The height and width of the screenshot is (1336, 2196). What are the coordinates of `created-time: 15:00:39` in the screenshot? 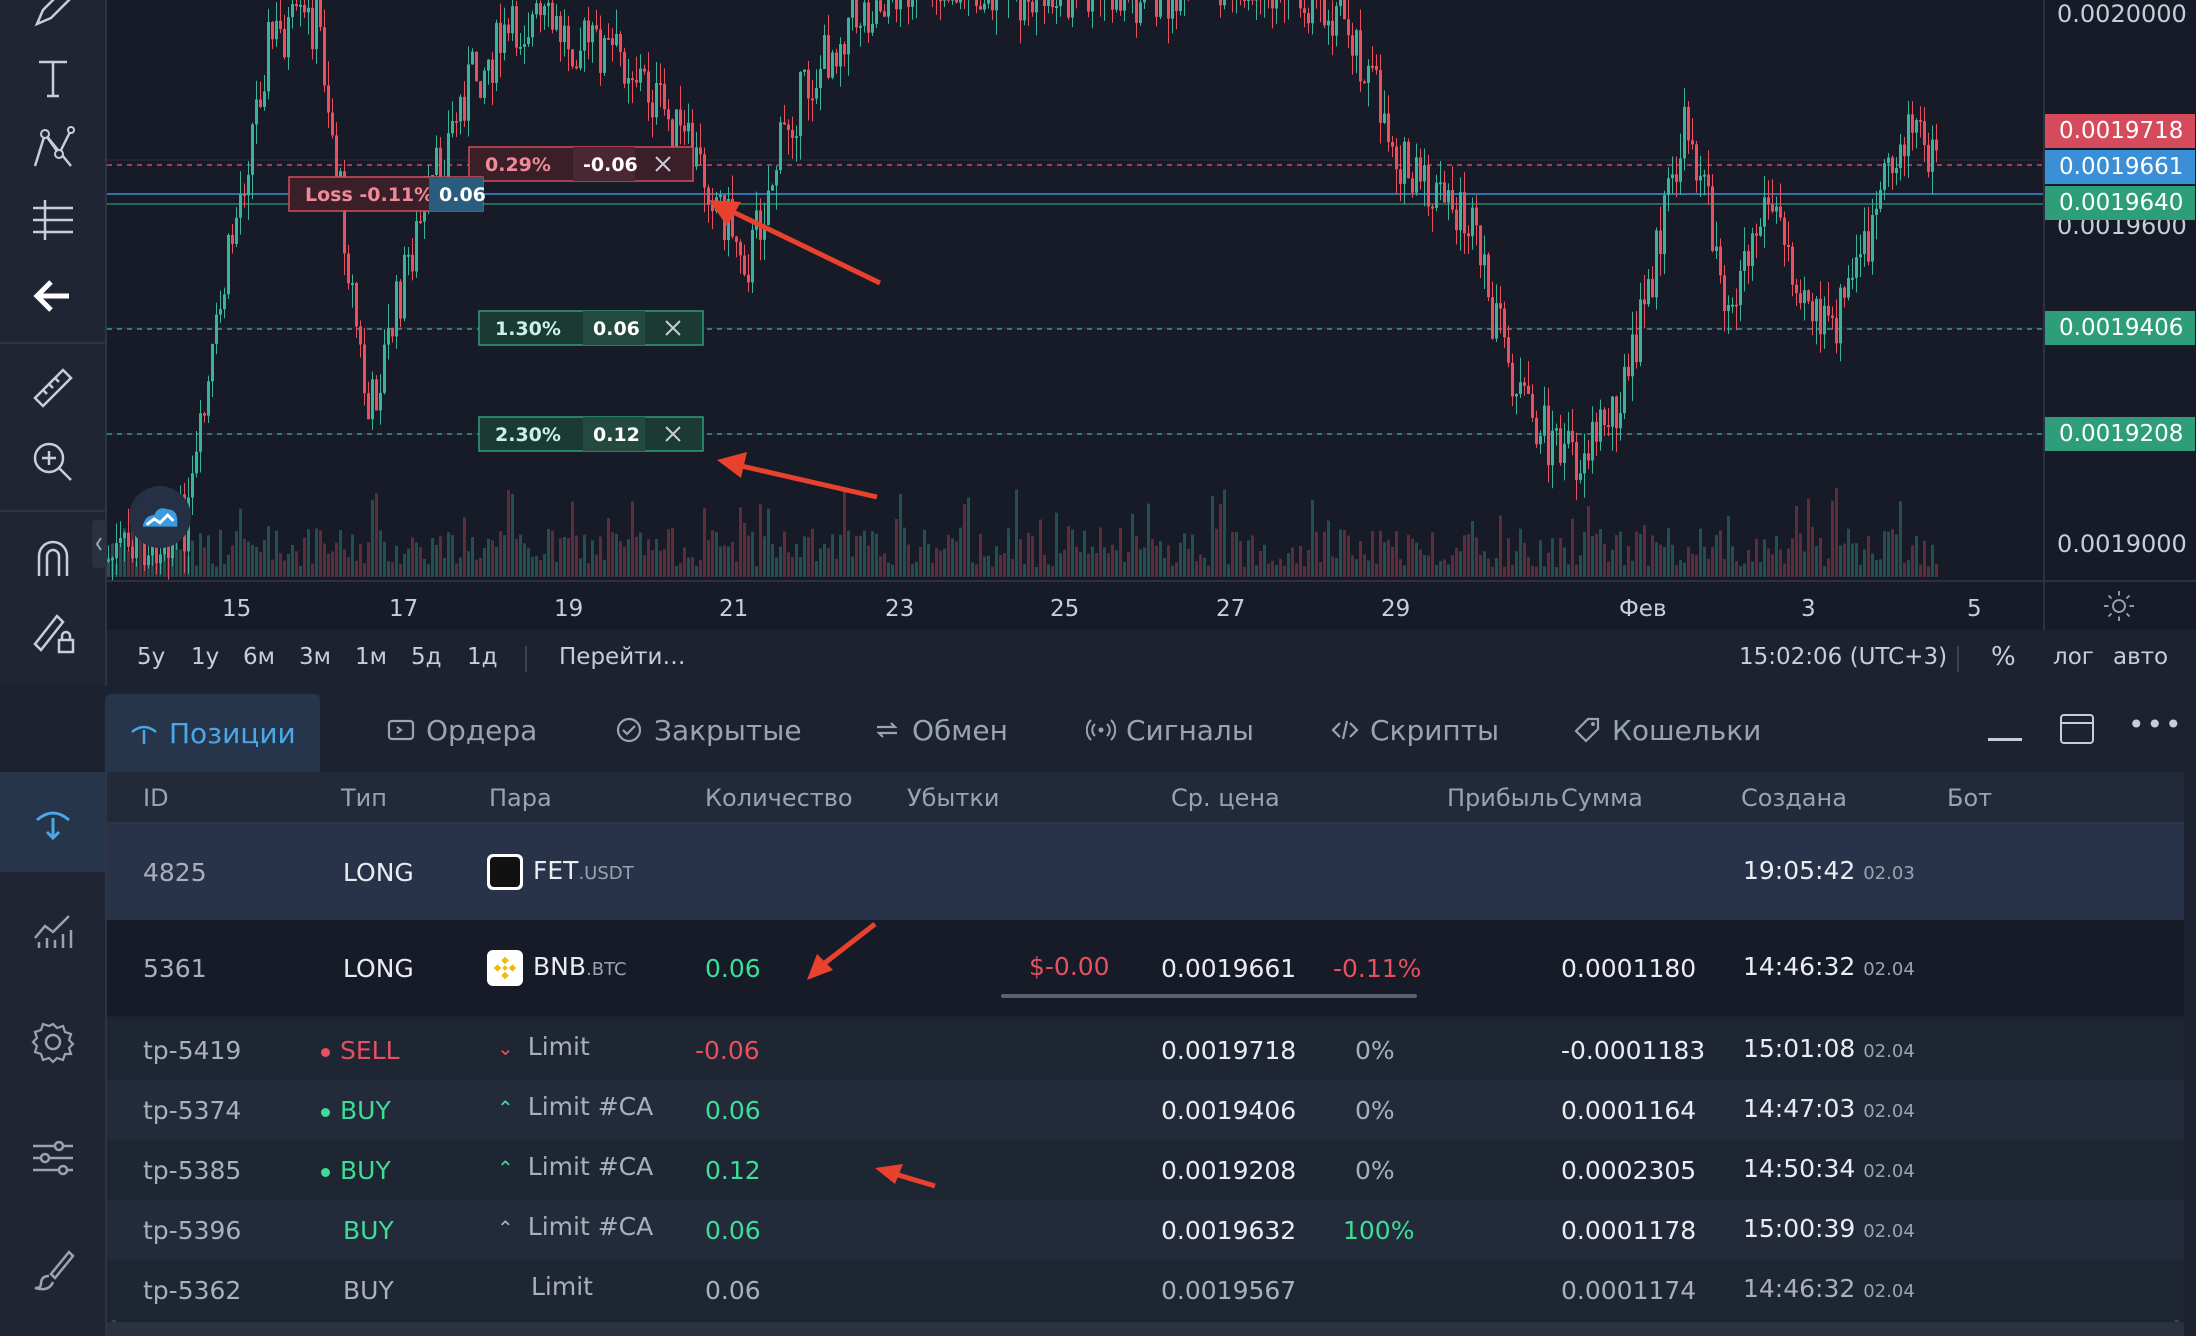 It's located at (1799, 1228).